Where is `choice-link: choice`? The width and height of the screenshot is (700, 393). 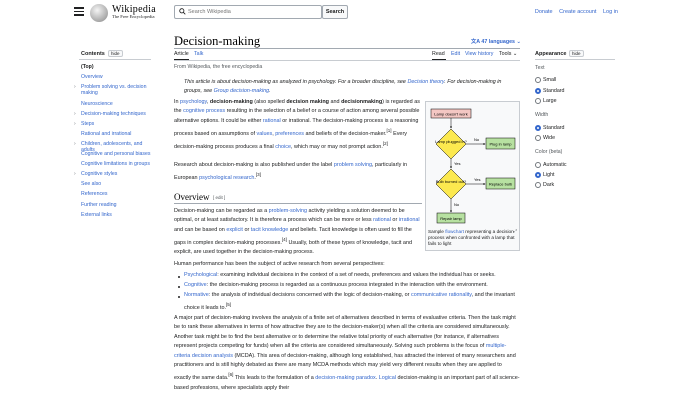 choice-link: choice is located at coordinates (283, 147).